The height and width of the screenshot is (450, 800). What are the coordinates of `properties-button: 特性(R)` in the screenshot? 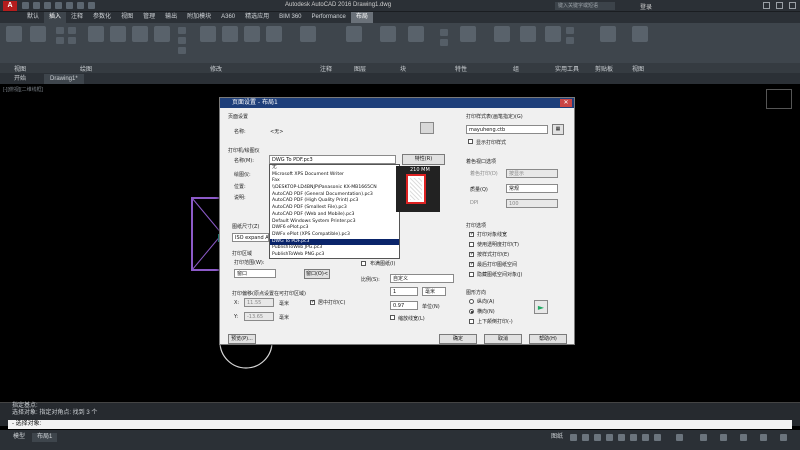 It's located at (423, 159).